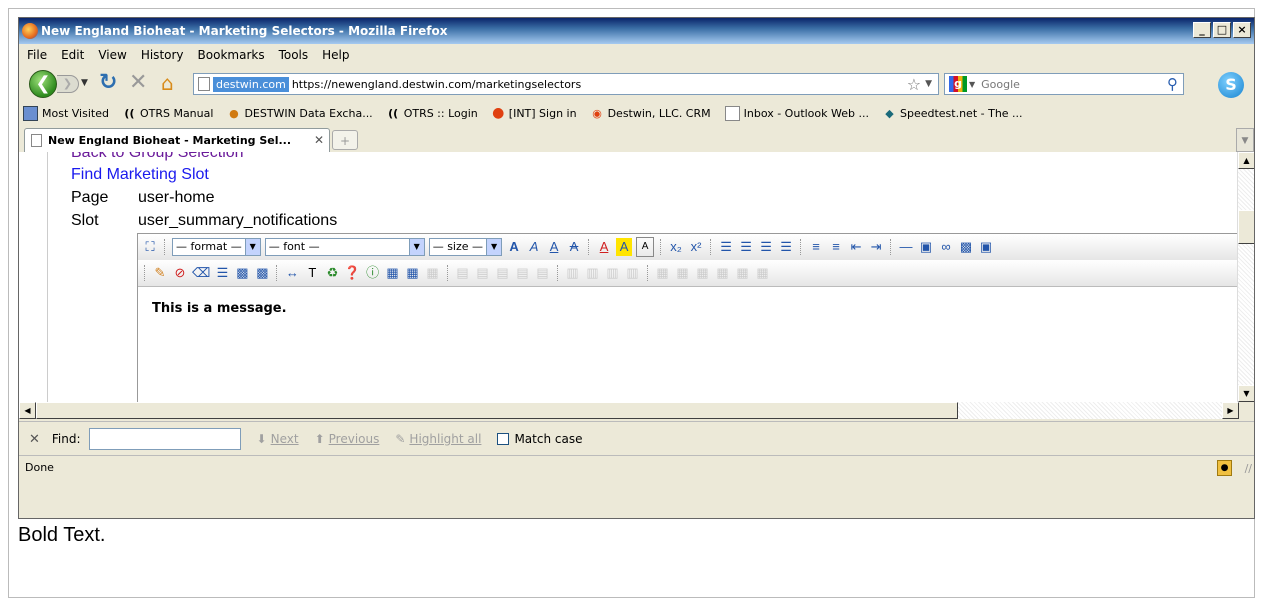 The image size is (1263, 605). Describe the element at coordinates (966, 247) in the screenshot. I see `insert-link-icon: ▩` at that location.